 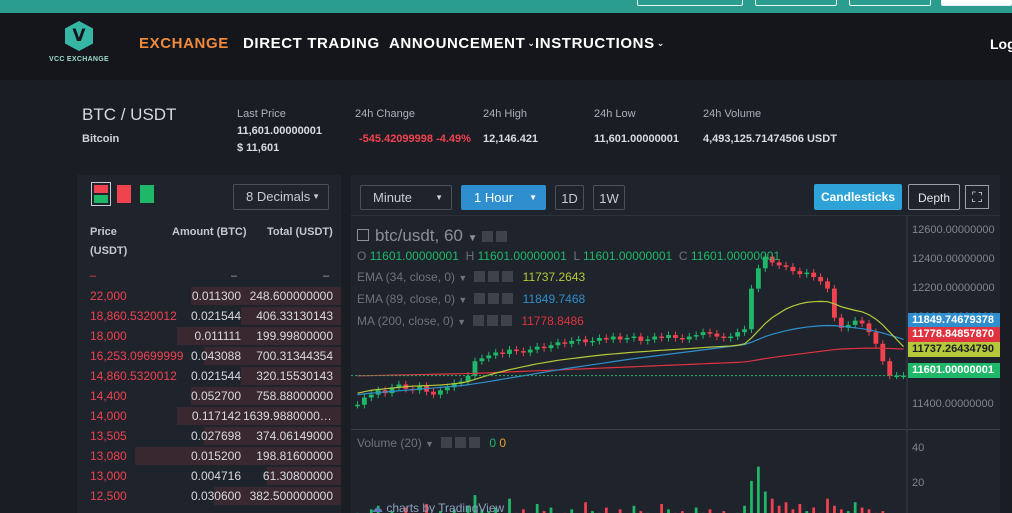 I want to click on row-amount: 0.052700, so click(x=215, y=396).